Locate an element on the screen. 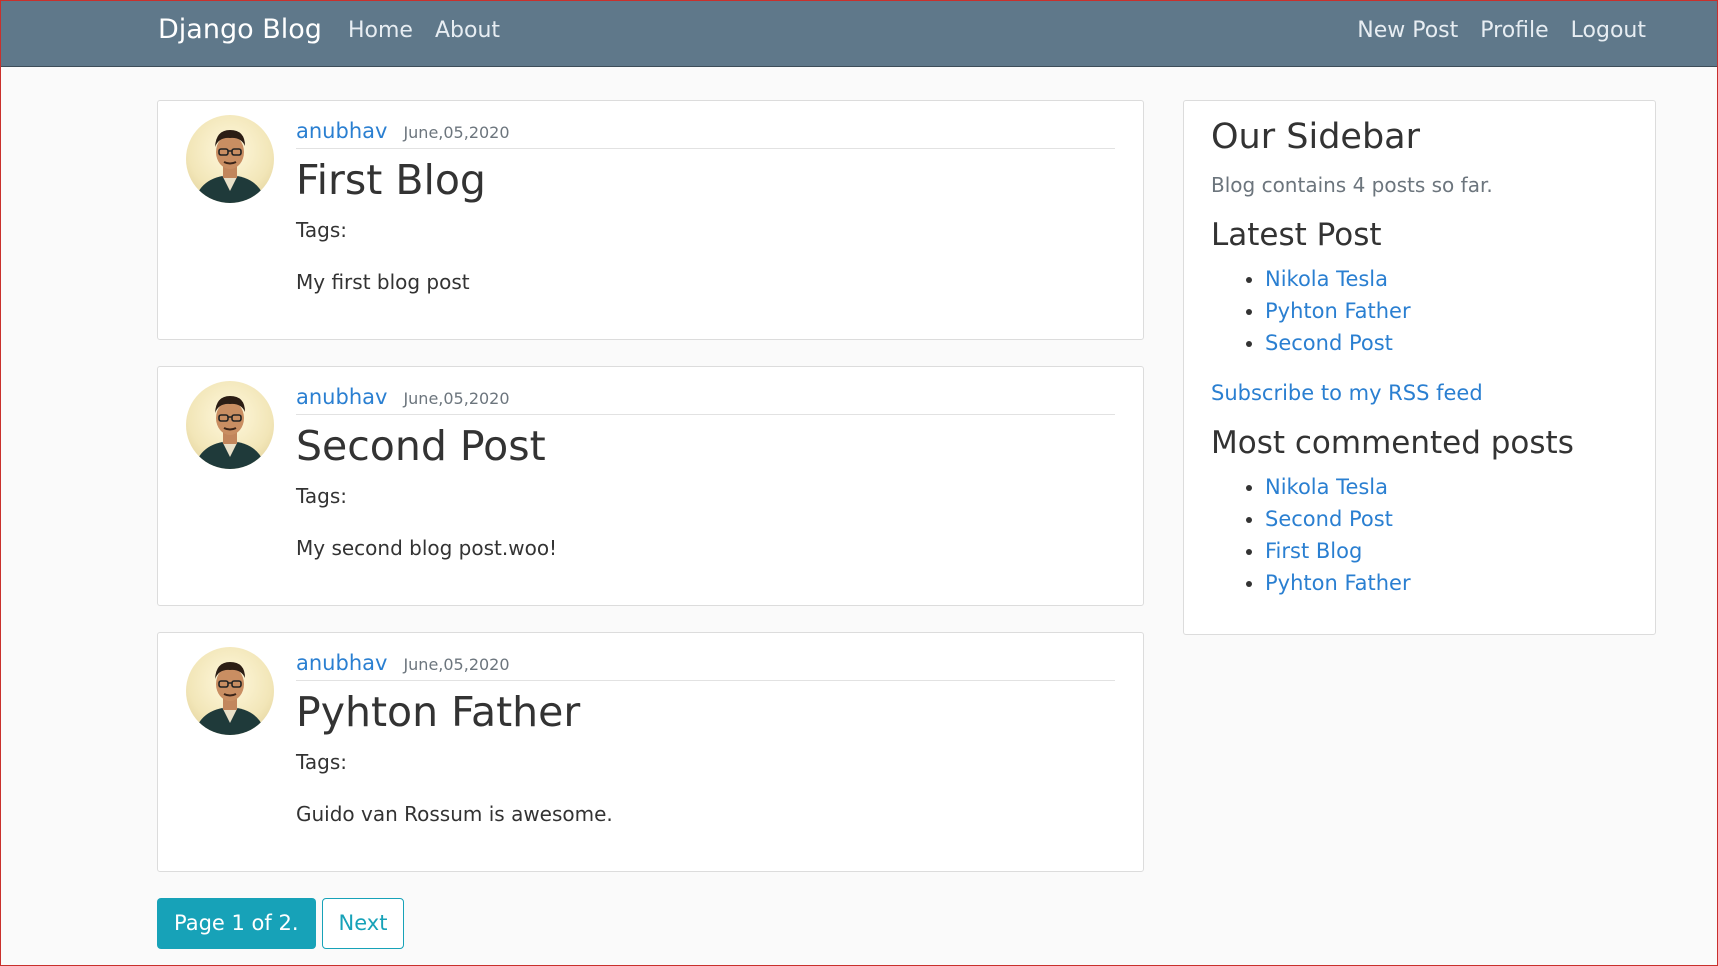 The width and height of the screenshot is (1718, 966). latest-posts-list: Nikola Tesla Pyhton Father Second Post is located at coordinates (1446, 311).